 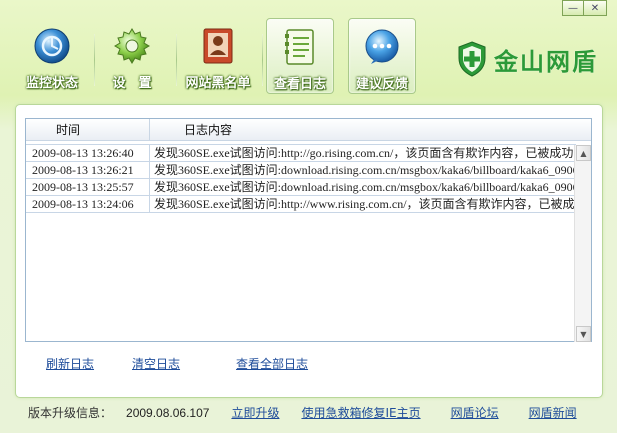 I want to click on tool-label: 建议反馈, so click(x=381, y=84).